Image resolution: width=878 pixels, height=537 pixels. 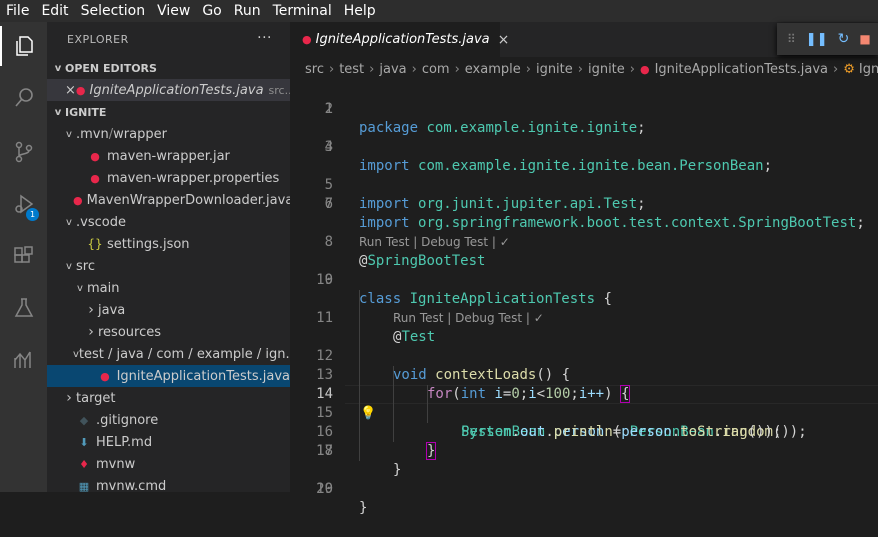 I want to click on menu-go: Go, so click(x=211, y=11).